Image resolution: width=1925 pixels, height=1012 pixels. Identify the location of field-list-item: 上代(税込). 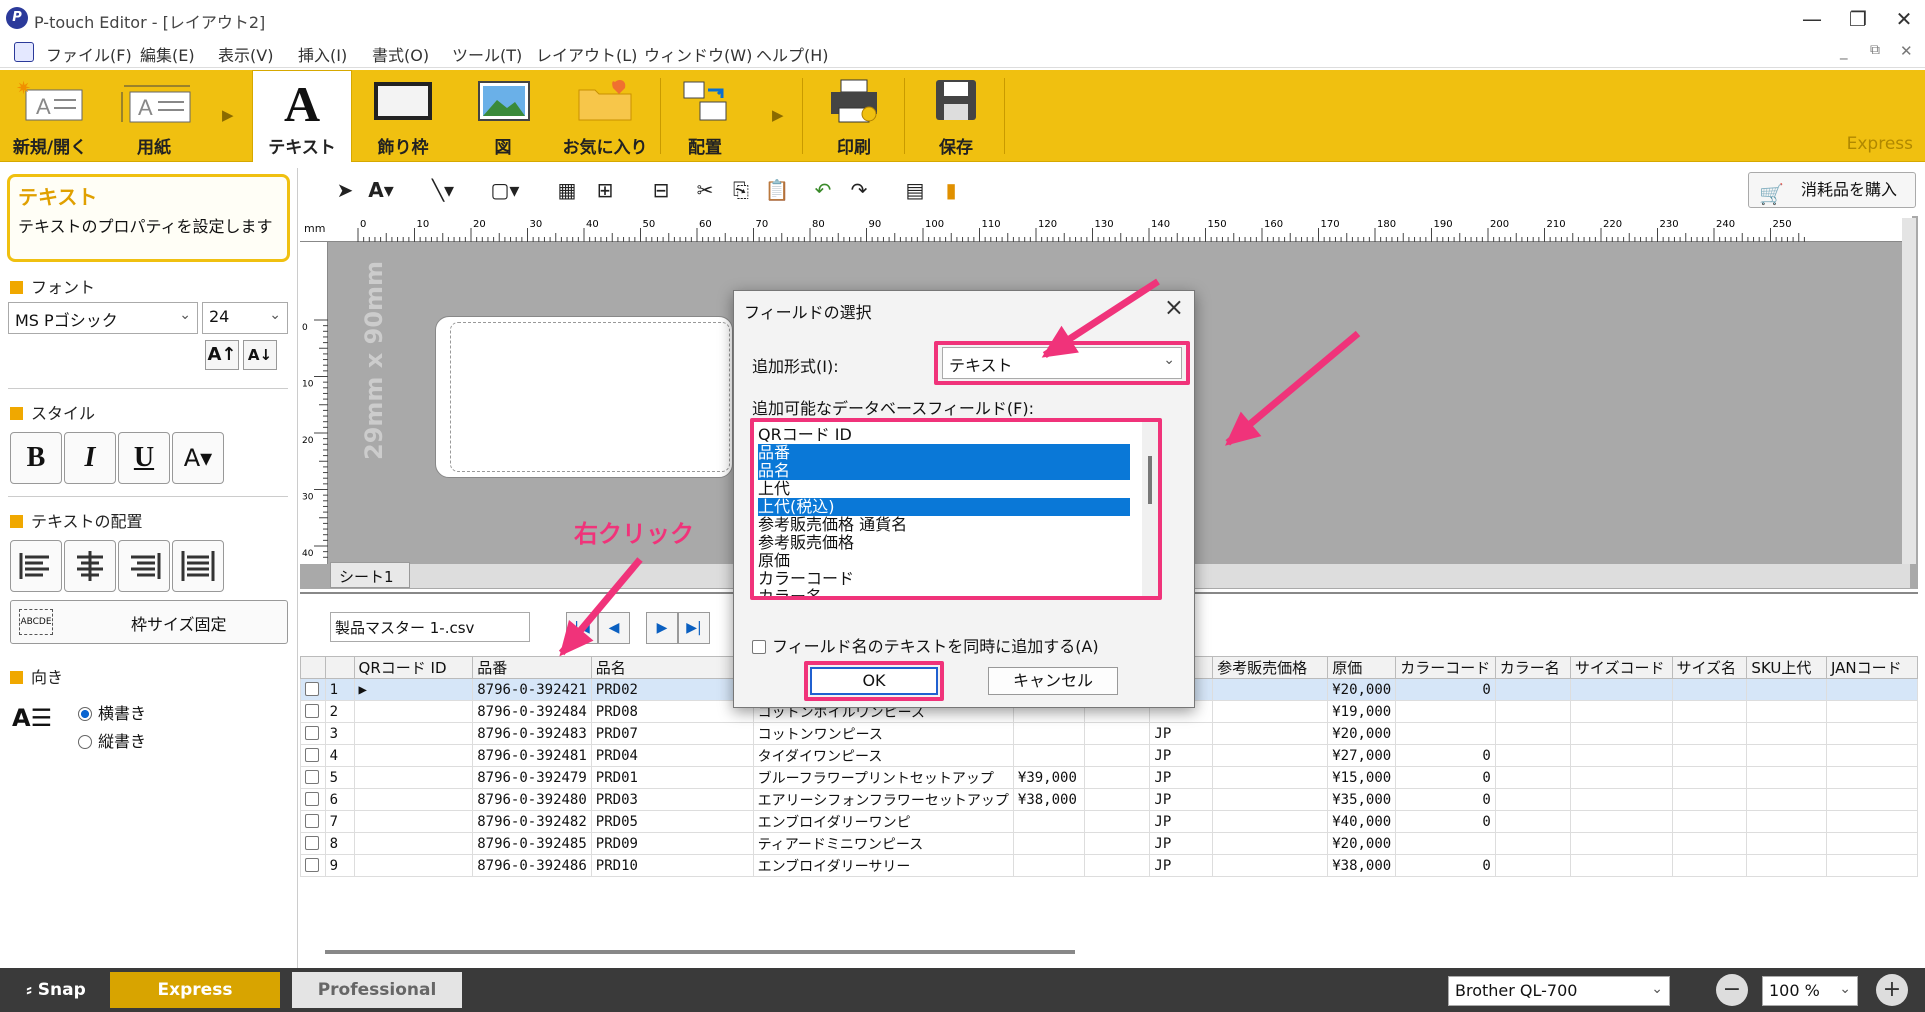
(944, 507).